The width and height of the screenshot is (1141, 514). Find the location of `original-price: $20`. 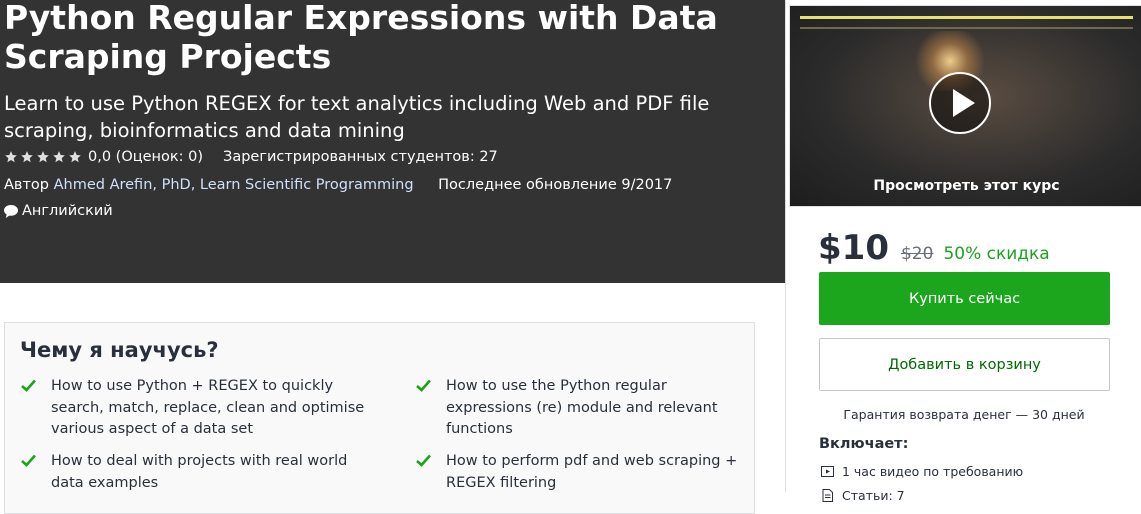

original-price: $20 is located at coordinates (917, 254).